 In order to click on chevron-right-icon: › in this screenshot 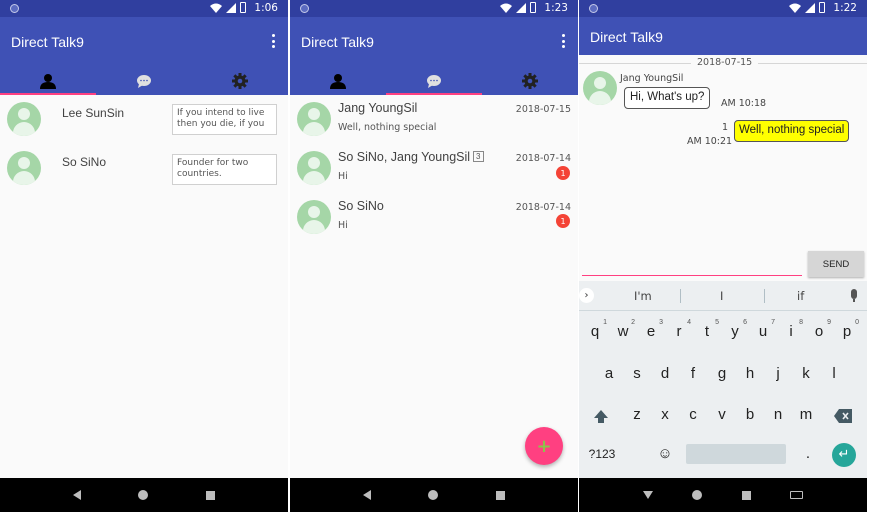, I will do `click(586, 295)`.